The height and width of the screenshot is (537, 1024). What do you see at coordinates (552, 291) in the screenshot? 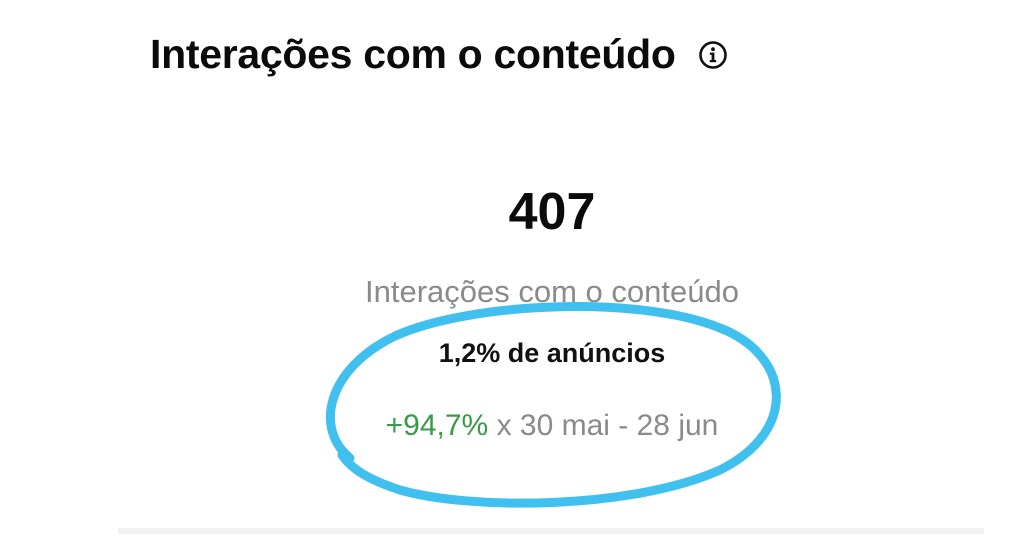
I see `metric-label: Interações com o conteúdo` at bounding box center [552, 291].